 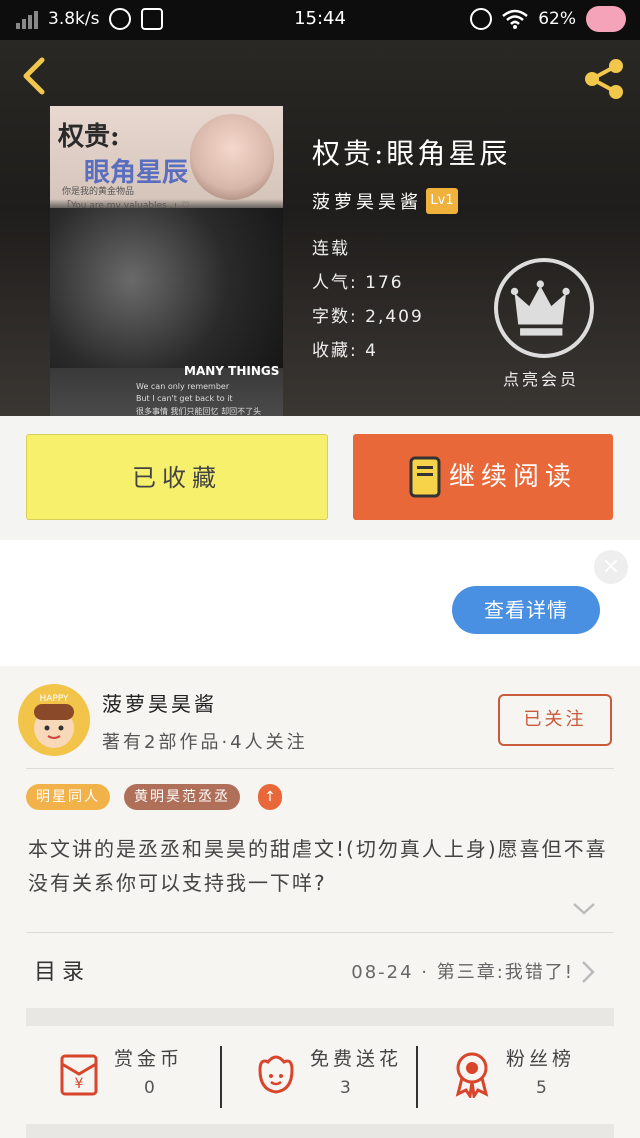 What do you see at coordinates (540, 308) in the screenshot?
I see `crown-icon` at bounding box center [540, 308].